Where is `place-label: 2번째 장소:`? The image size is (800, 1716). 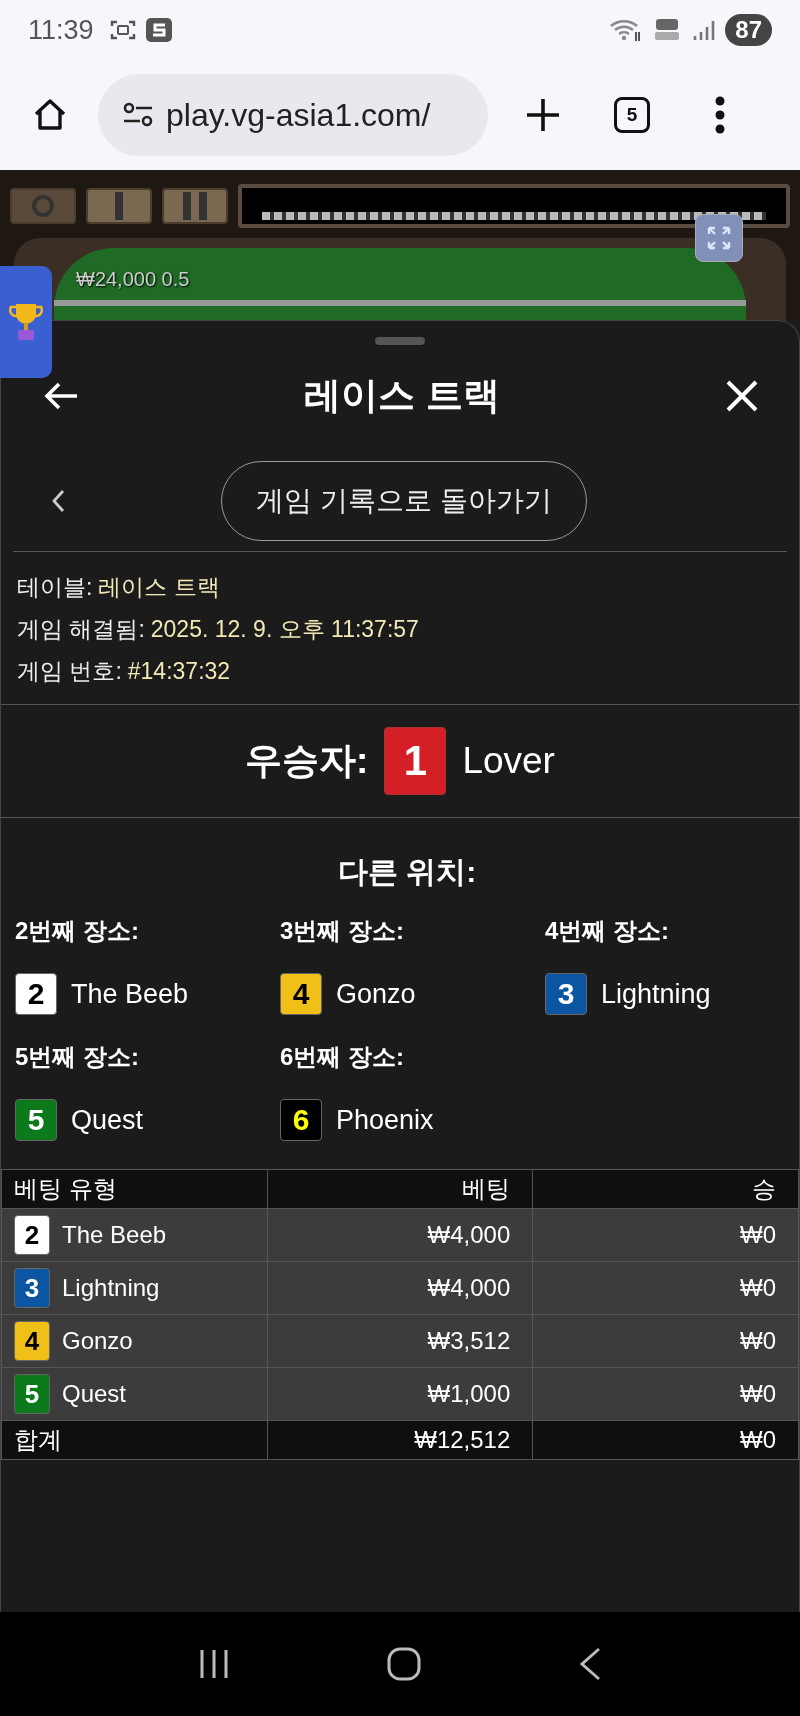
place-label: 2번째 장소: is located at coordinates (77, 931).